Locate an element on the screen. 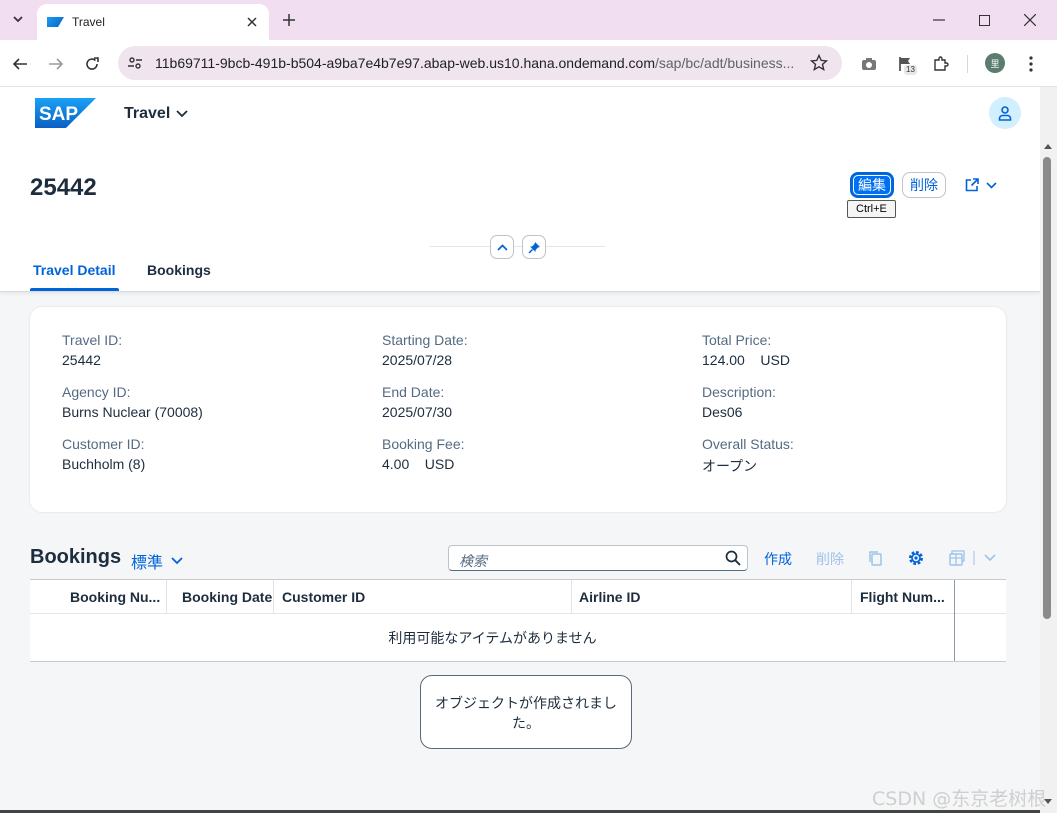 The height and width of the screenshot is (813, 1057). message-toast: オブジェクトが作成されました。 is located at coordinates (526, 712).